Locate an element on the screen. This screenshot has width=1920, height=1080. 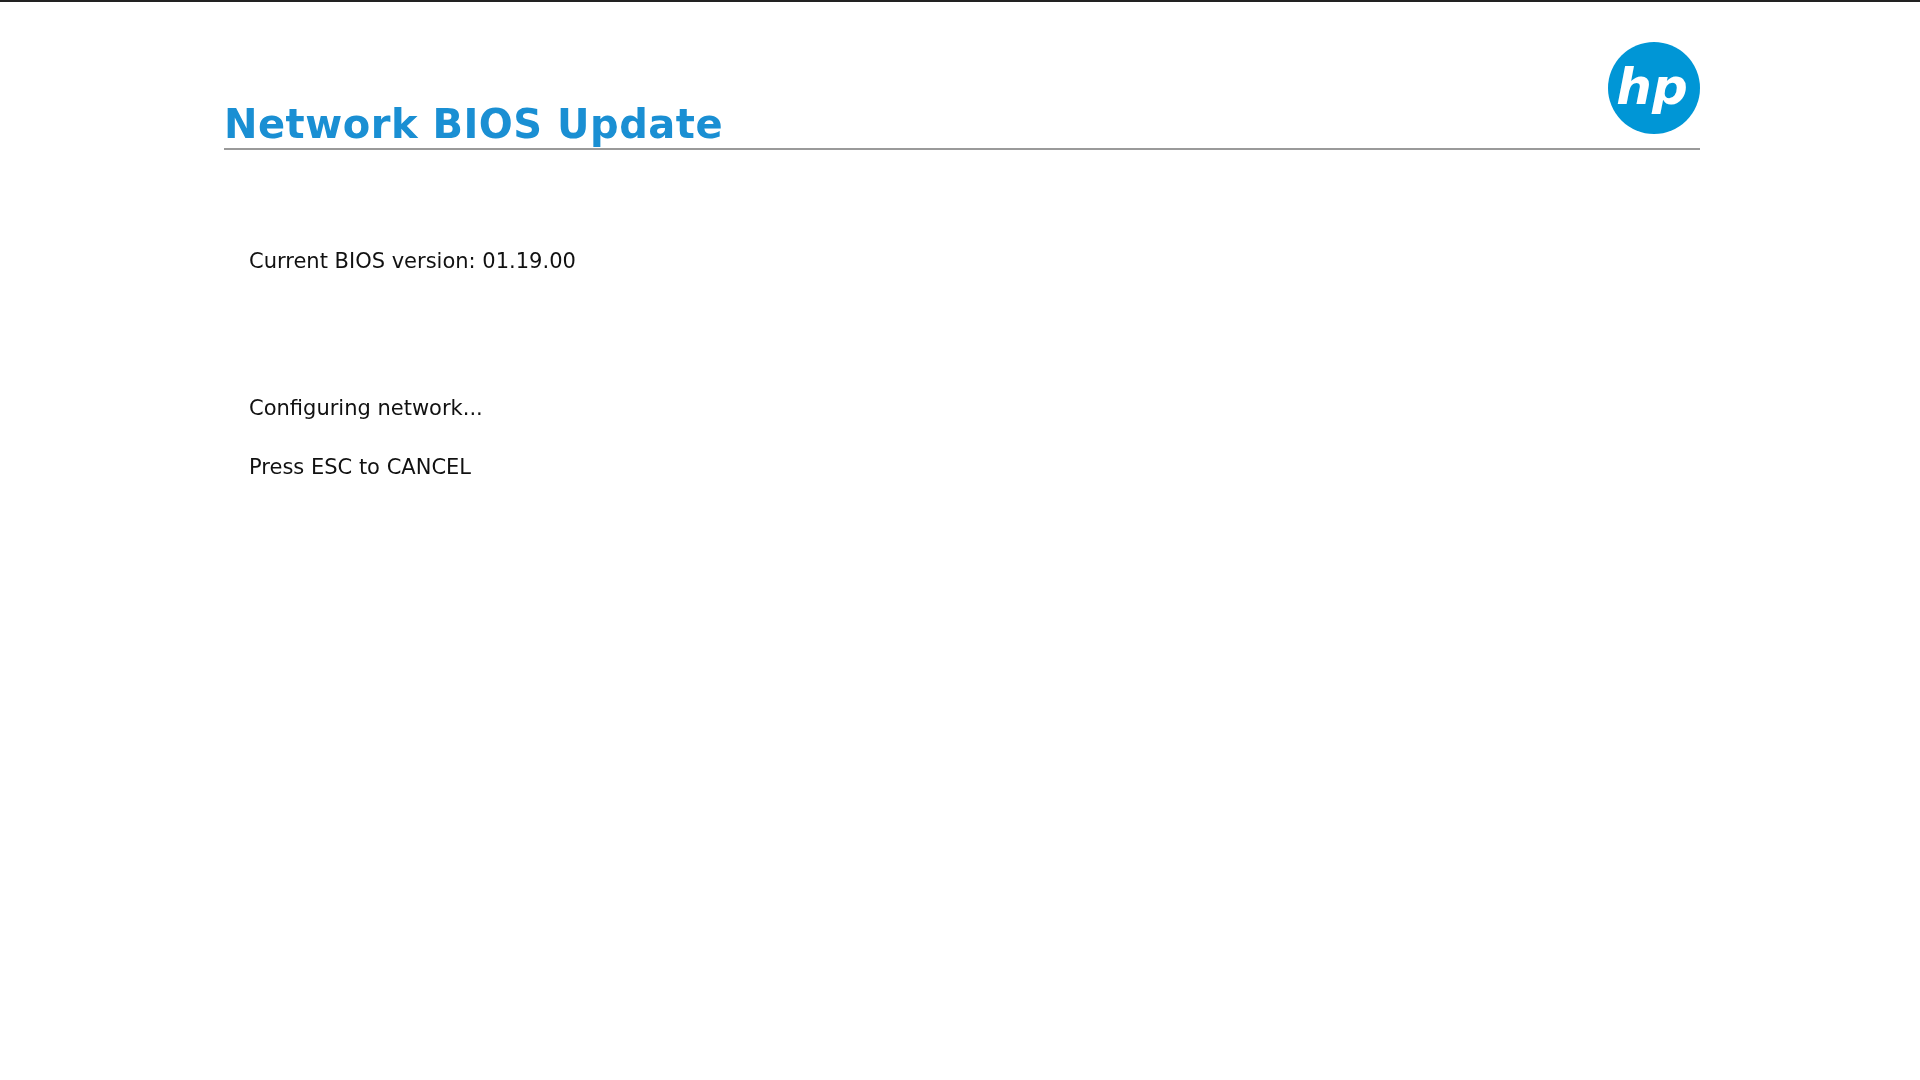
logo: hp is located at coordinates (1654, 88).